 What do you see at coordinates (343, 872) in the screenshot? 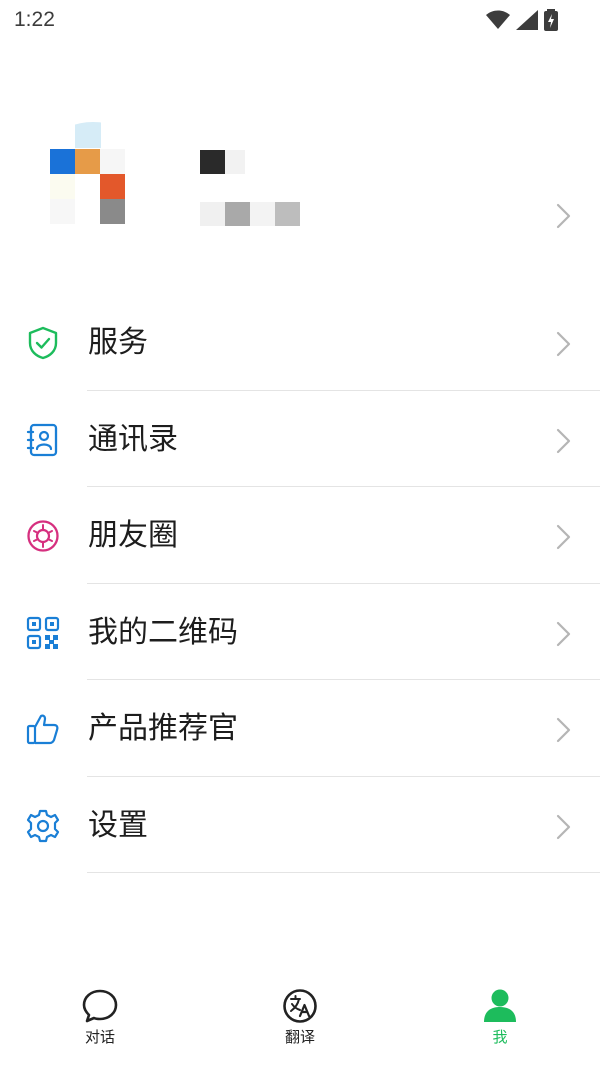
I see `divider` at bounding box center [343, 872].